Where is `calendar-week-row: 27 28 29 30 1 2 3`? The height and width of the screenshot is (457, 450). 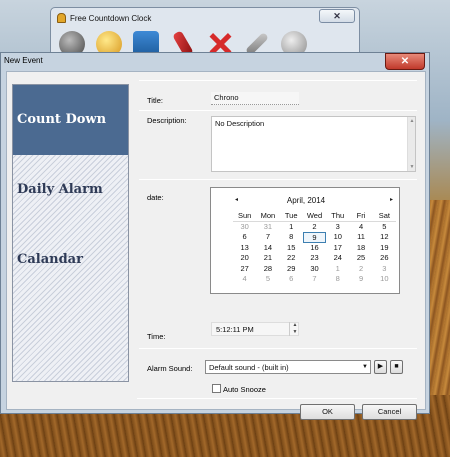
calendar-week-row: 27 28 29 30 1 2 3 is located at coordinates (314, 269).